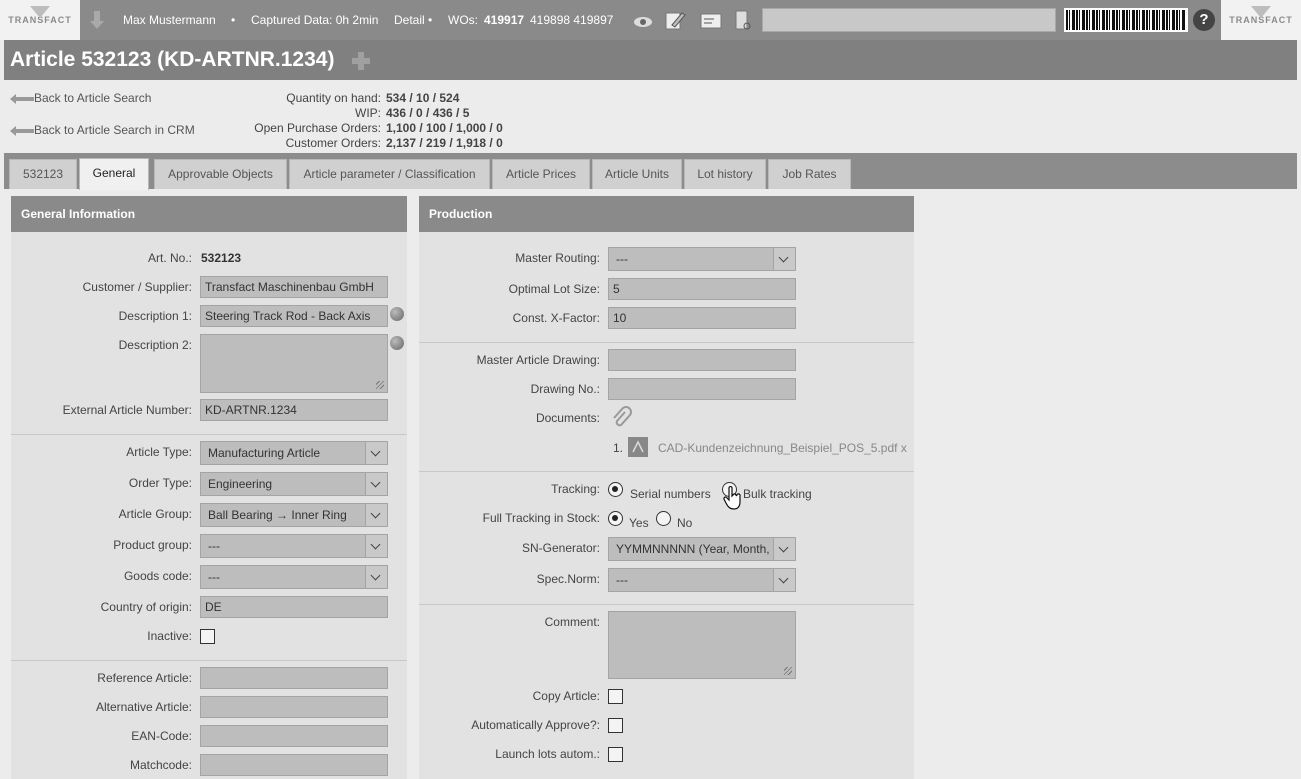 Image resolution: width=1301 pixels, height=779 pixels. I want to click on goods-code-select: ---, so click(294, 577).